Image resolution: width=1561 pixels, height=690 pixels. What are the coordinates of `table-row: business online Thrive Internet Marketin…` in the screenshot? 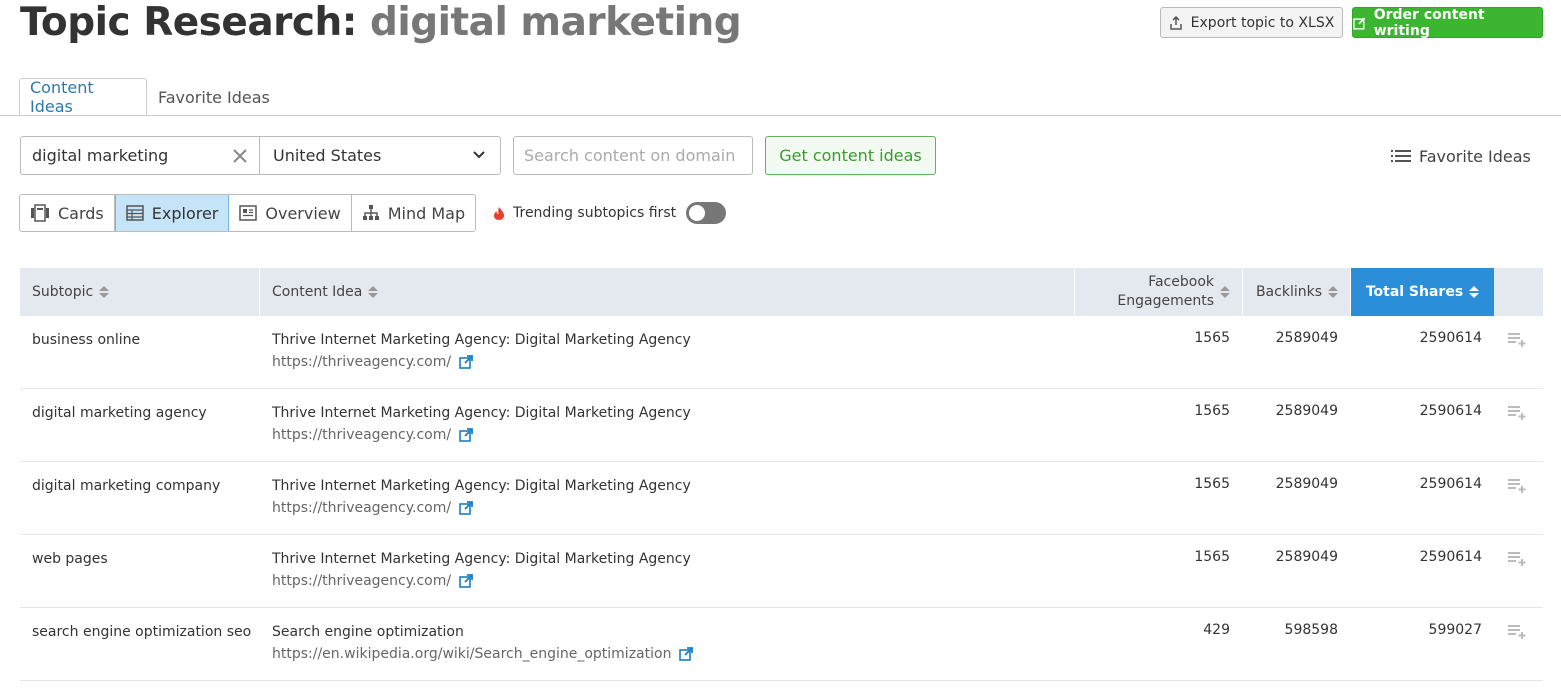 It's located at (781, 352).